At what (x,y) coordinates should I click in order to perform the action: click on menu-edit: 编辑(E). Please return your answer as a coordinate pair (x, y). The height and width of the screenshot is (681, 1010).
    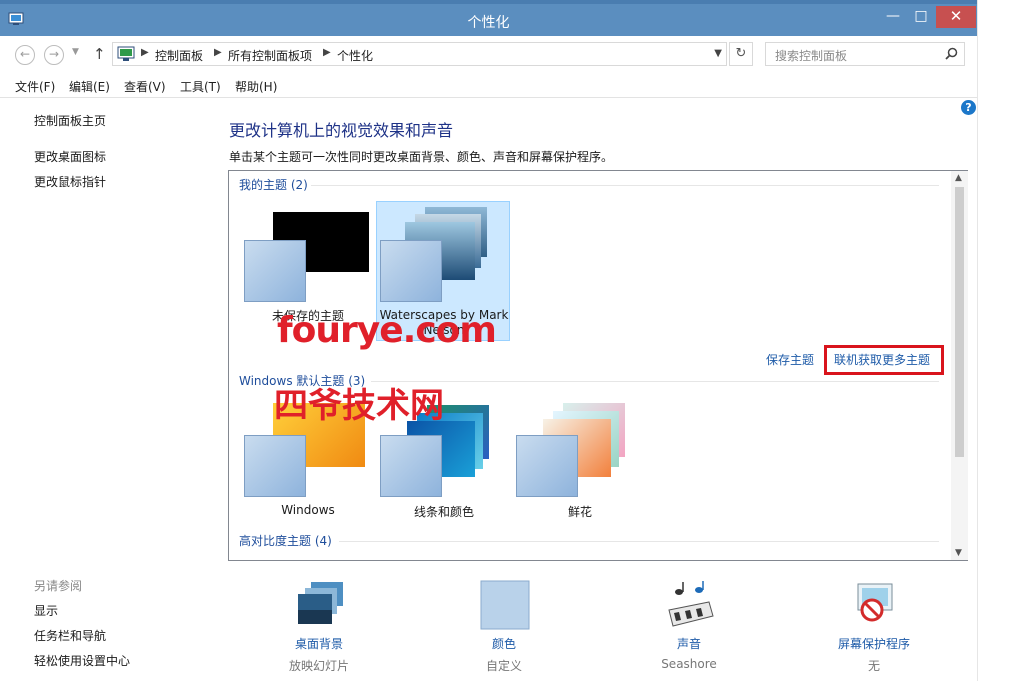
    Looking at the image, I should click on (89, 86).